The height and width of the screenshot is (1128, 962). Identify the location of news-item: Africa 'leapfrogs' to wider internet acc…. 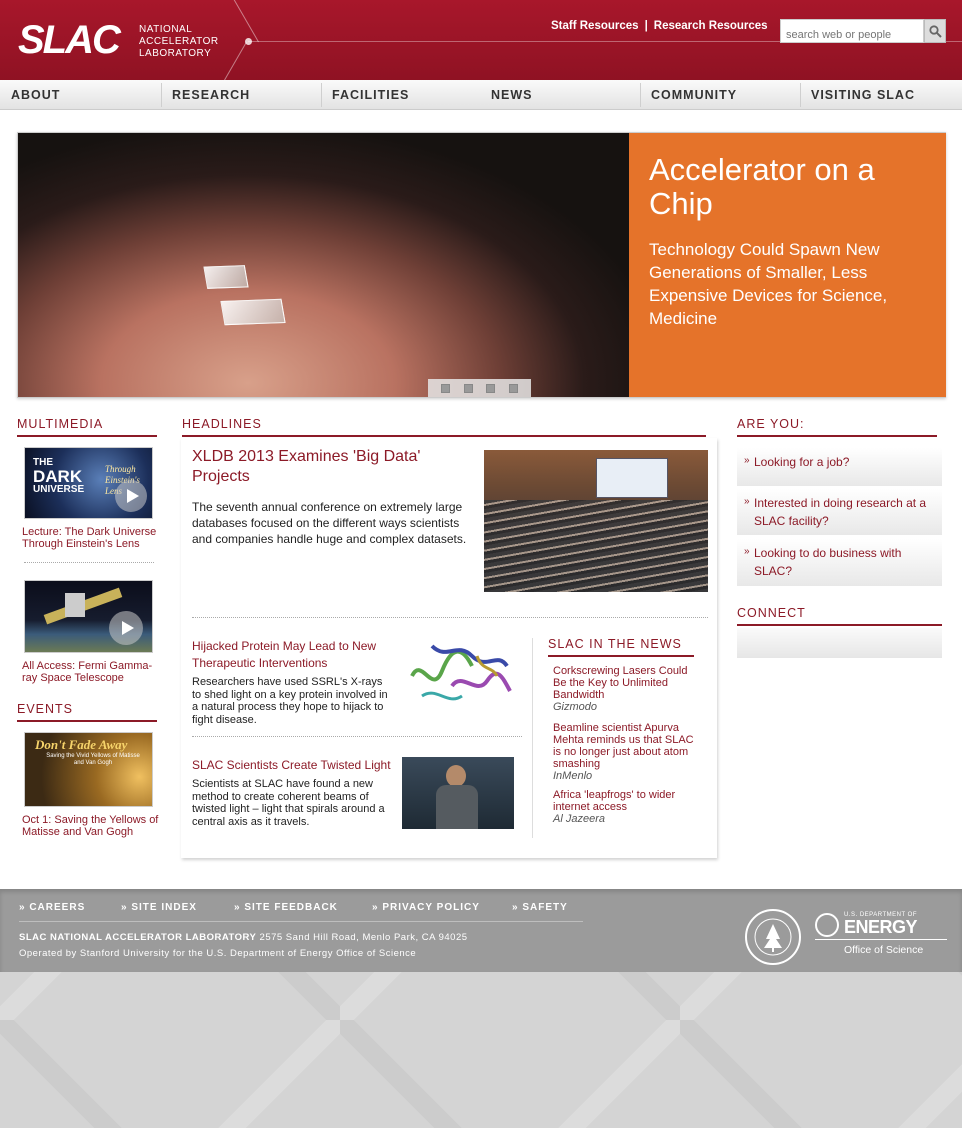
(625, 807).